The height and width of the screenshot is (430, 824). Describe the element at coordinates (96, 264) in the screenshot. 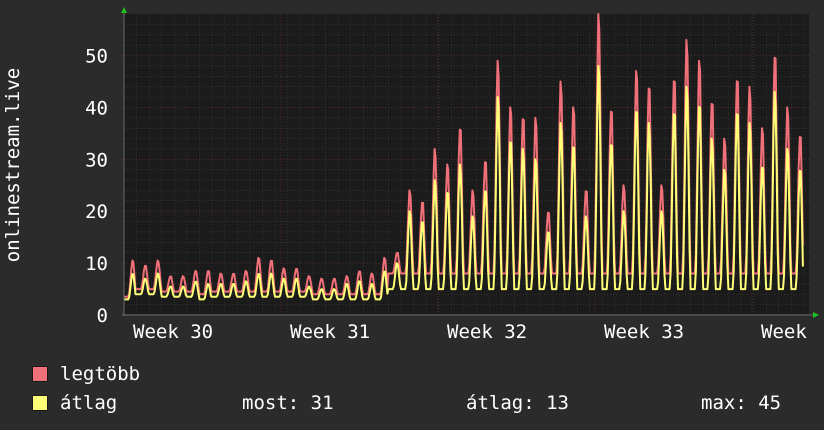

I see `y-tick-label: 10` at that location.